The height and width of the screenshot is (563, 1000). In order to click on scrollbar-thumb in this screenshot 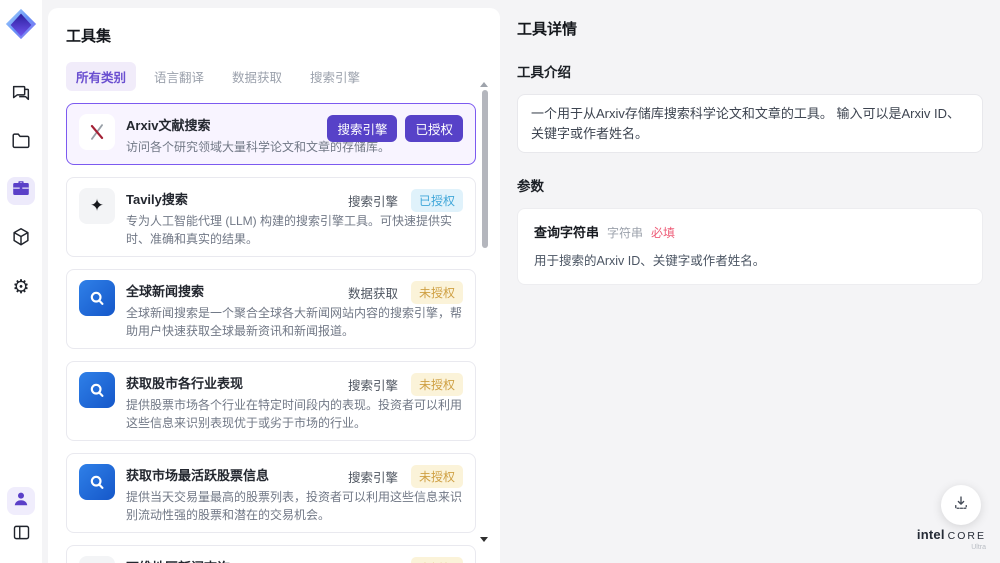, I will do `click(485, 169)`.